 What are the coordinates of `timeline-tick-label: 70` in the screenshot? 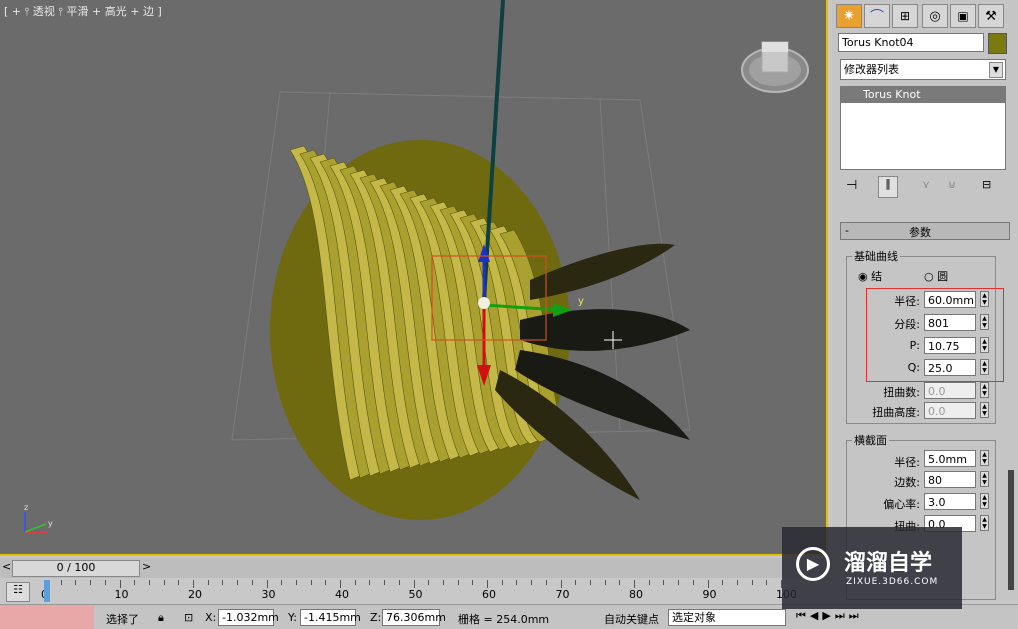 It's located at (562, 594).